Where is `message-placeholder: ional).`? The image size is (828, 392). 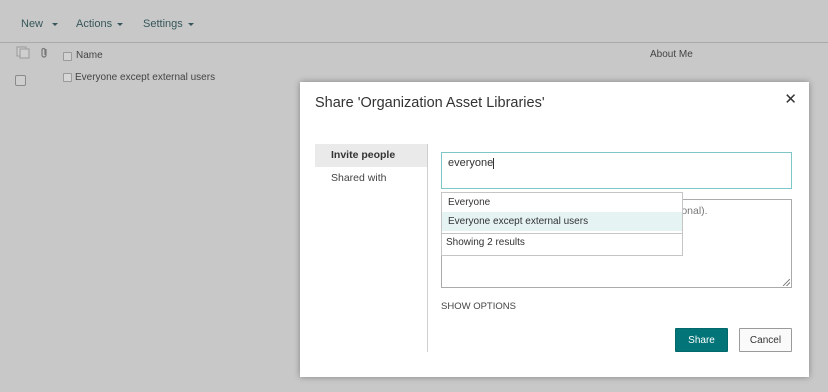
message-placeholder: ional). is located at coordinates (693, 211).